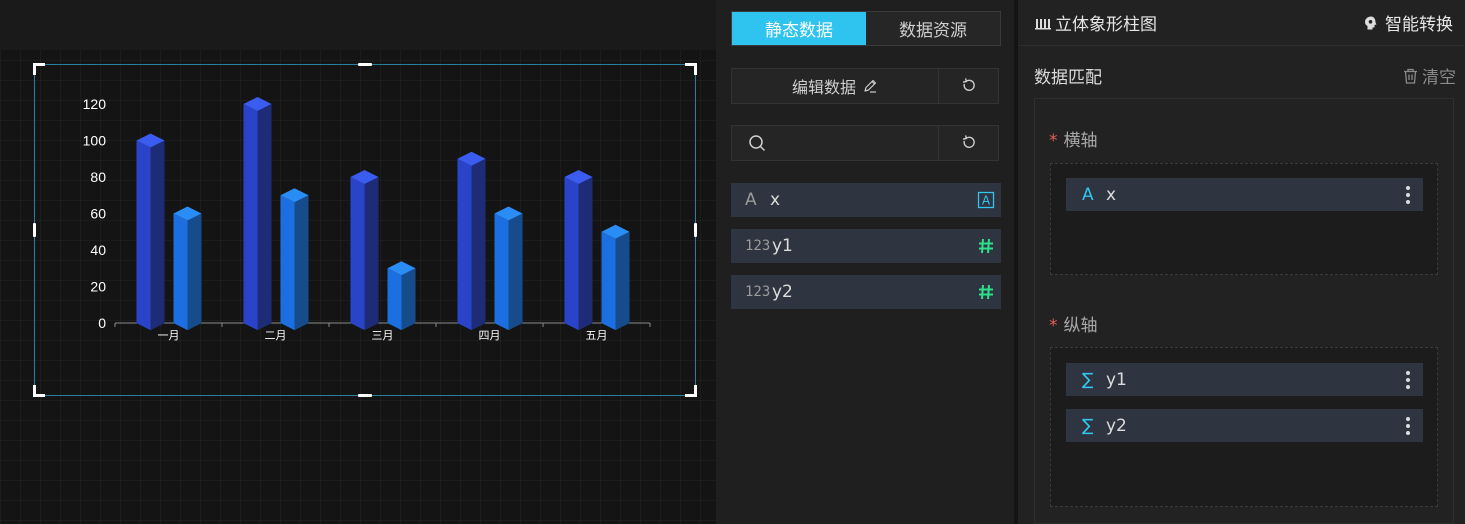 Image resolution: width=1465 pixels, height=524 pixels. Describe the element at coordinates (102, 323) in the screenshot. I see `y-tick-label: 0` at that location.